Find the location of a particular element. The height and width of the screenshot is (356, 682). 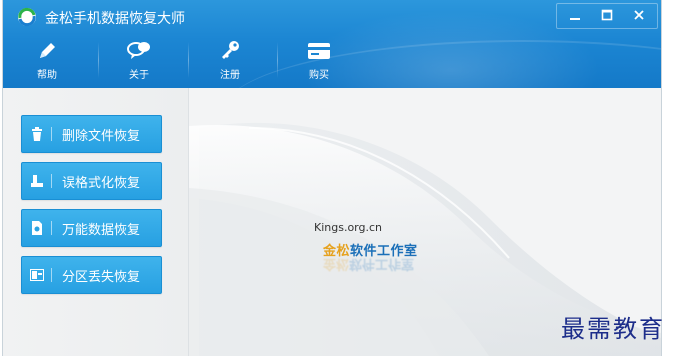

toolbar: 帮助 关于 注册 购买 is located at coordinates (332, 61).